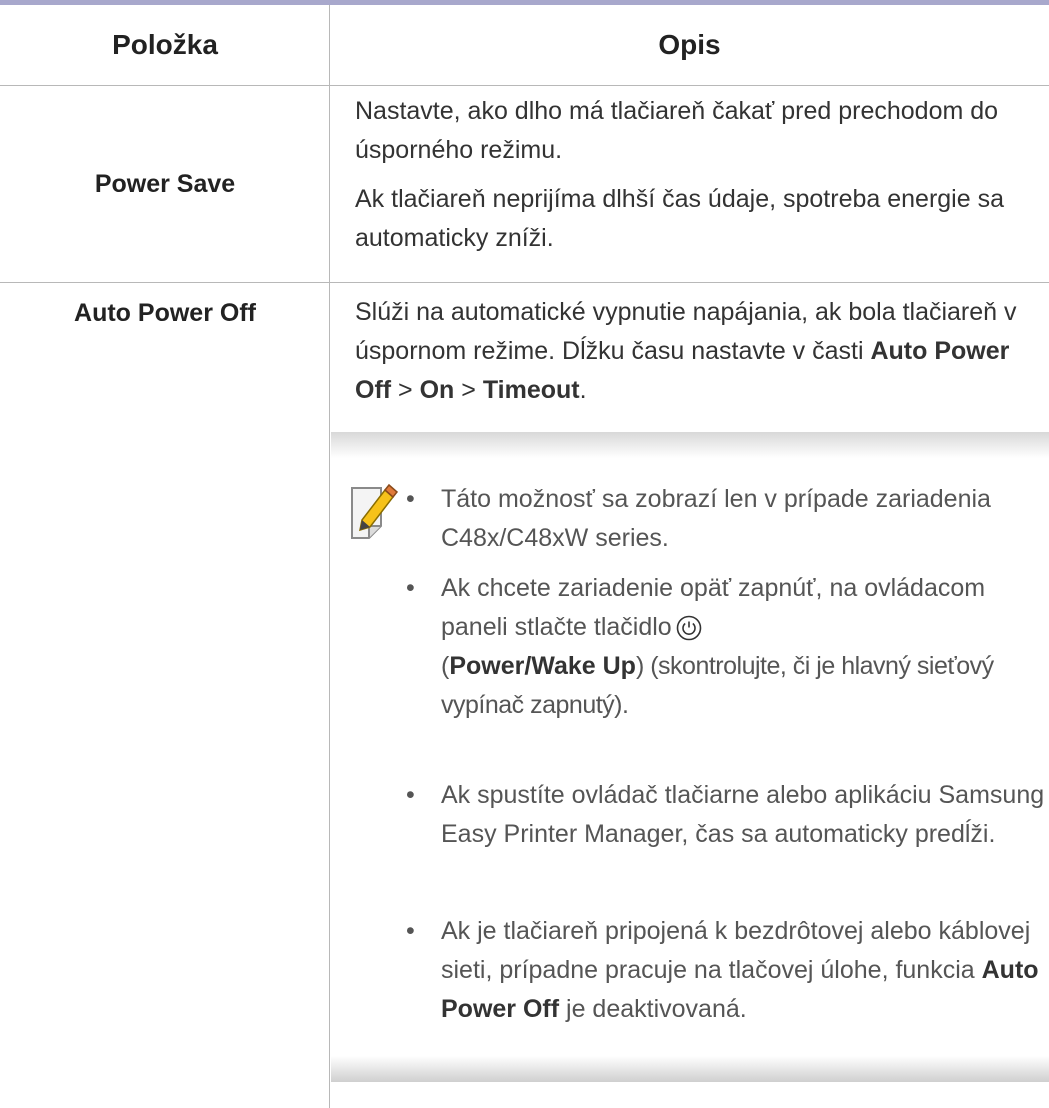 This screenshot has width=1049, height=1108. What do you see at coordinates (375, 511) in the screenshot?
I see `note-pencil-icon` at bounding box center [375, 511].